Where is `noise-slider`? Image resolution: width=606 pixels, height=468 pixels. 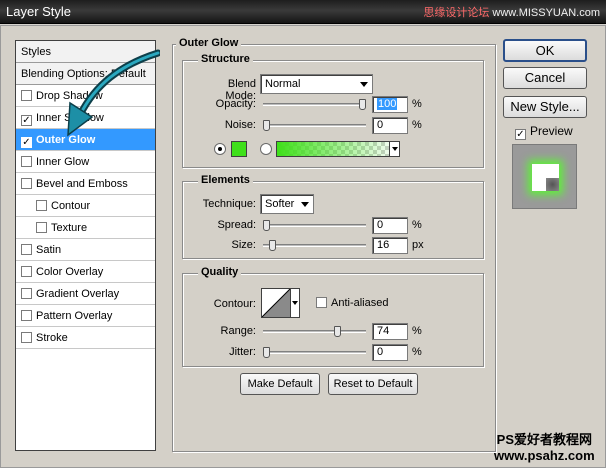 noise-slider is located at coordinates (314, 125).